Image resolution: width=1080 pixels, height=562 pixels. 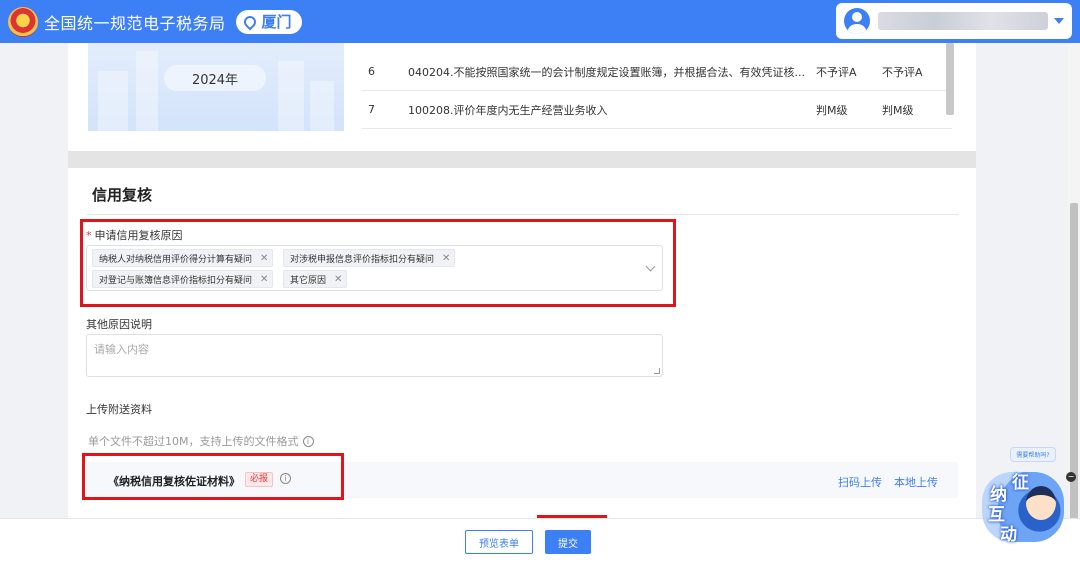 I want to click on year-panel: 2024年, so click(x=216, y=87).